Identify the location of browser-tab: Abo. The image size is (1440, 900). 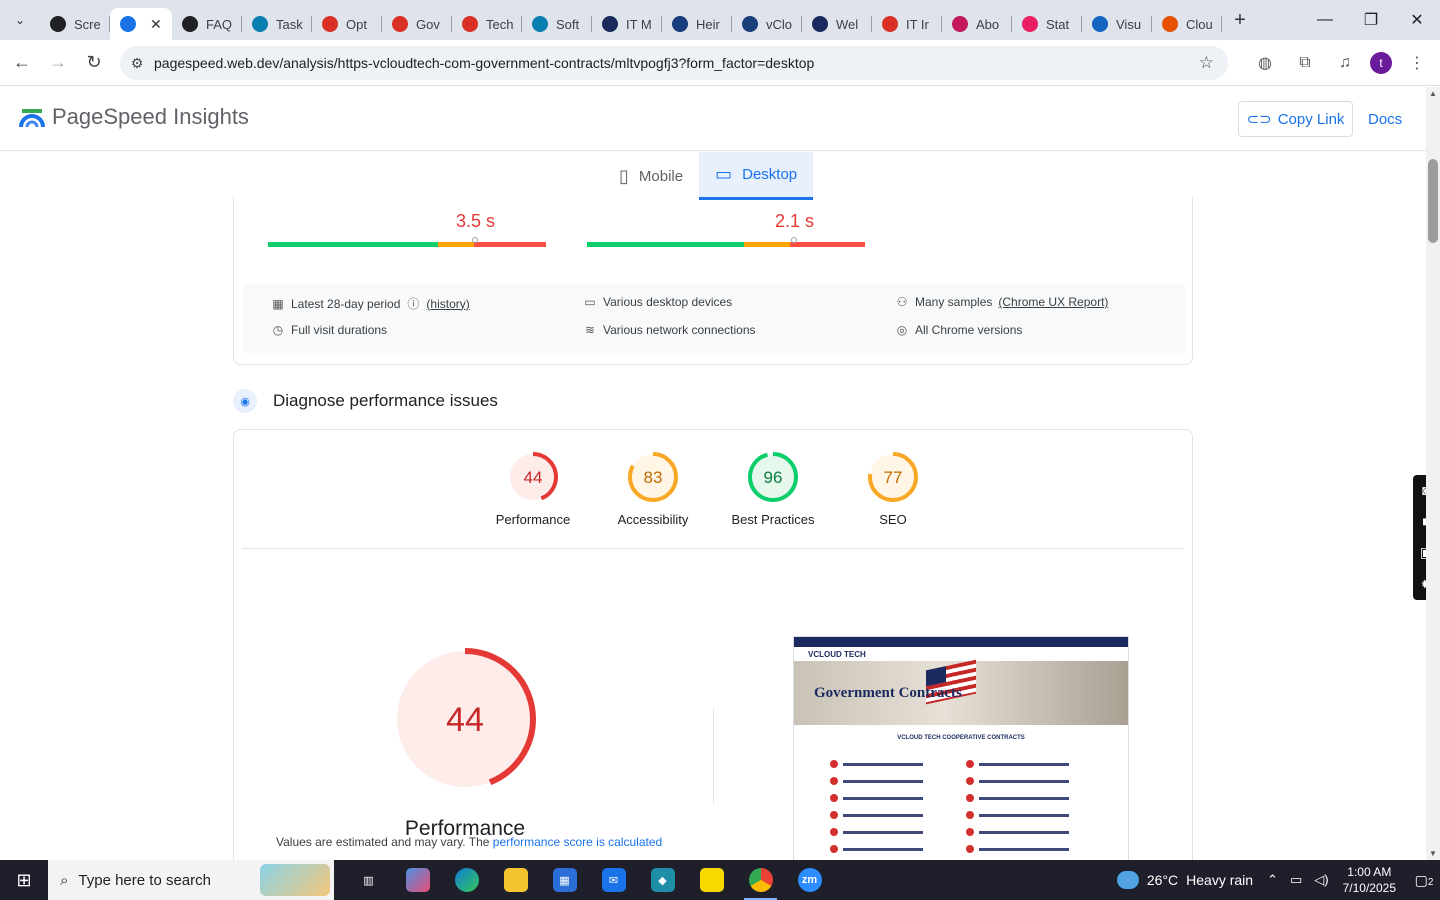
(977, 24).